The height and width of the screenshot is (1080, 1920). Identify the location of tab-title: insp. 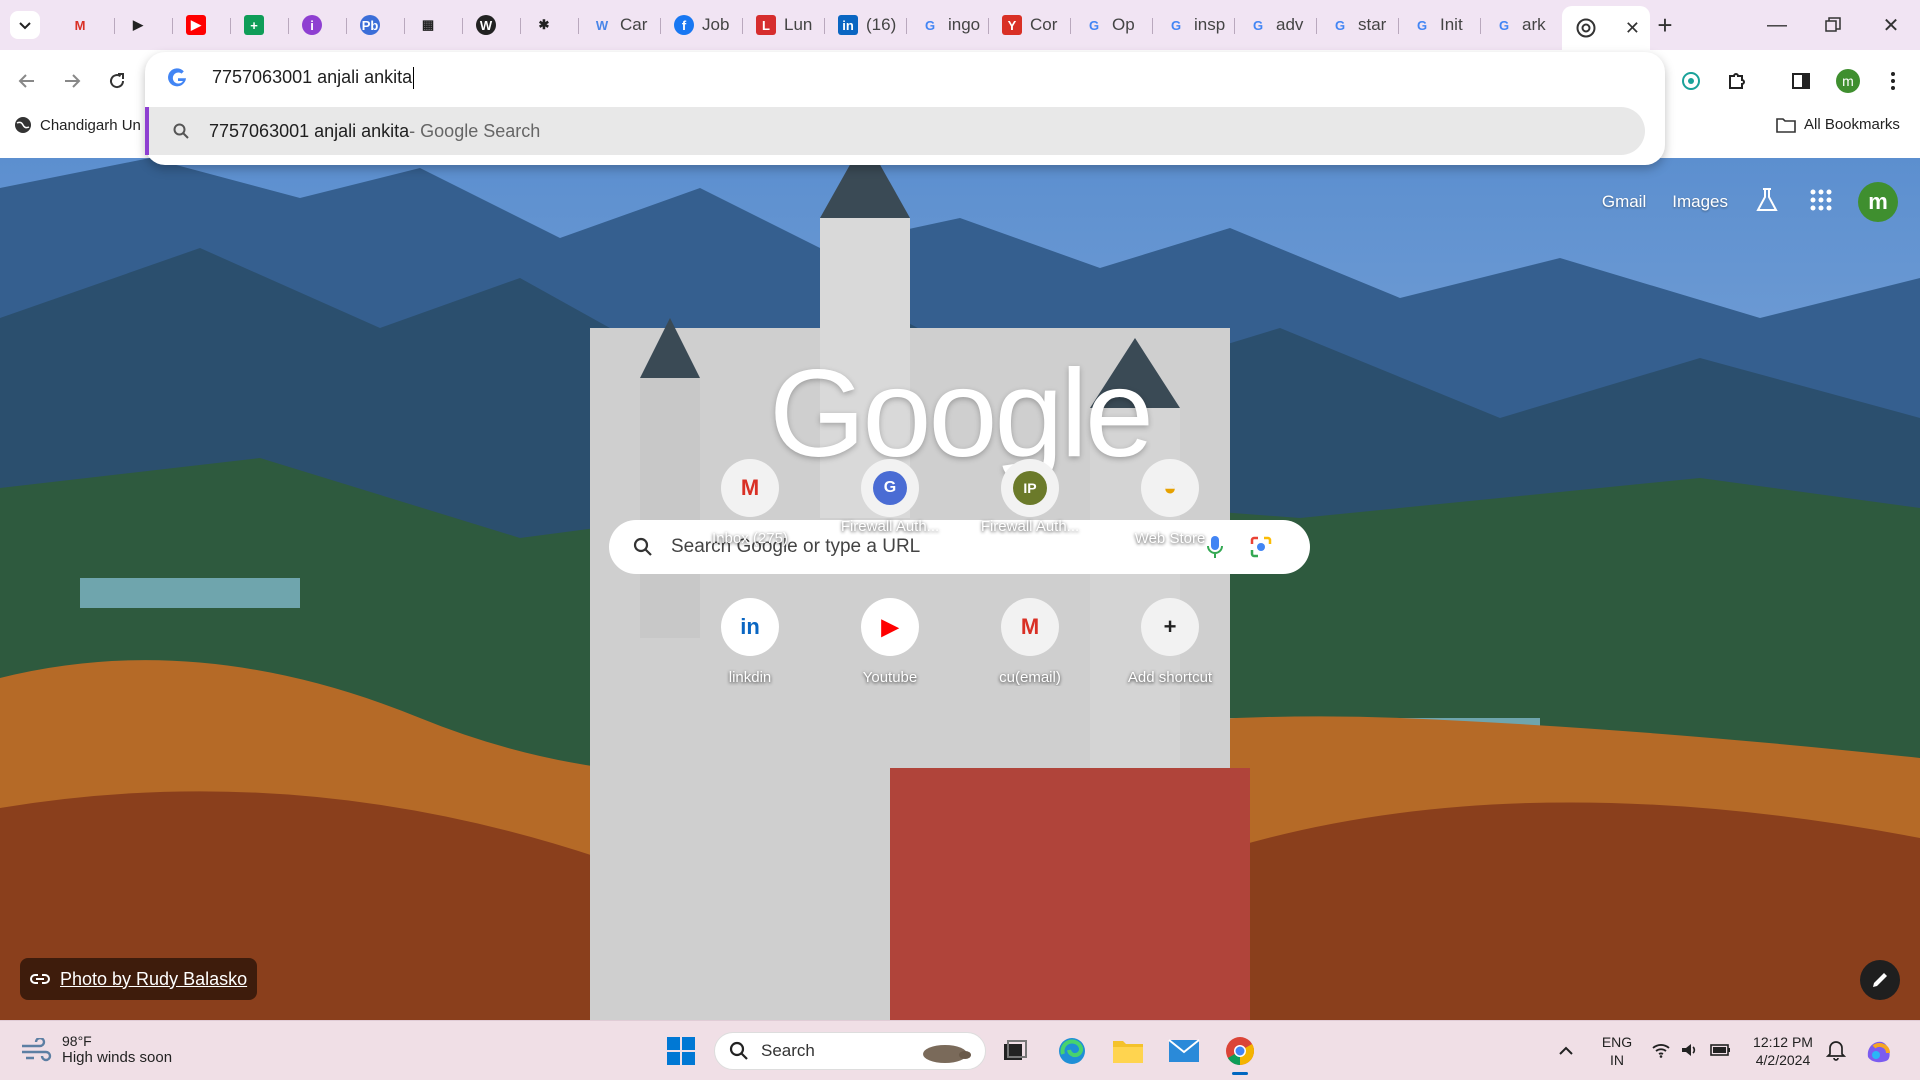
(1210, 24).